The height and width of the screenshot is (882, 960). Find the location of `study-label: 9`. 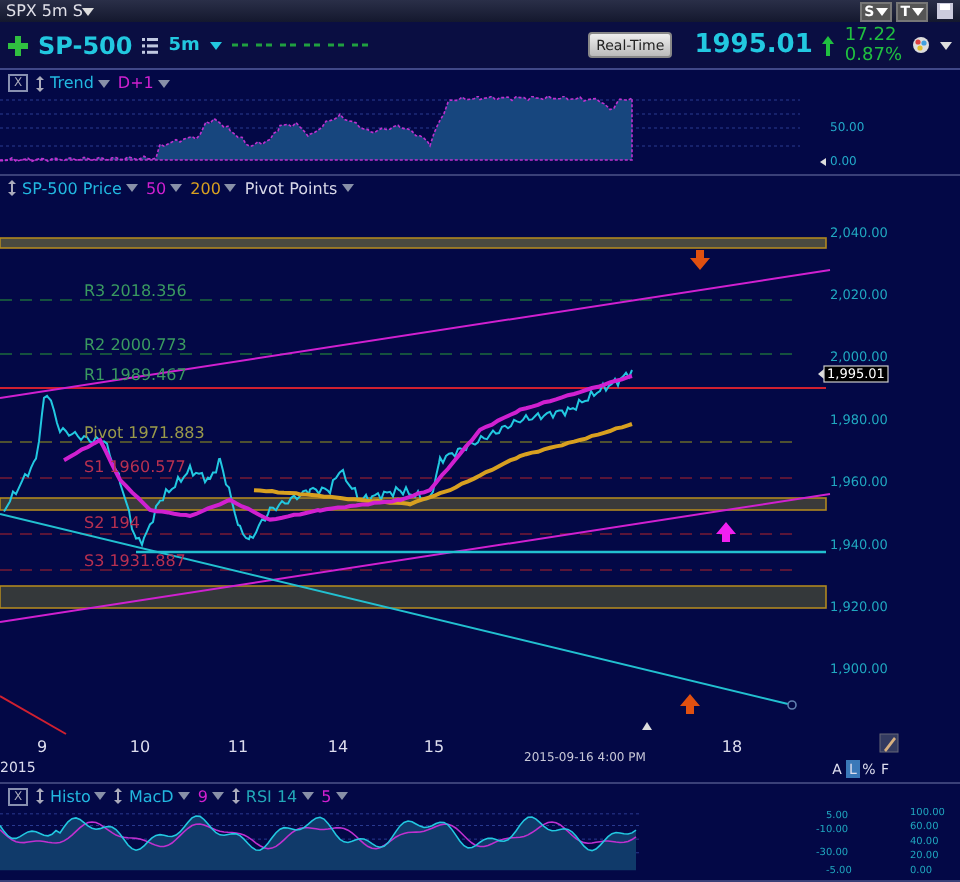

study-label: 9 is located at coordinates (202, 796).